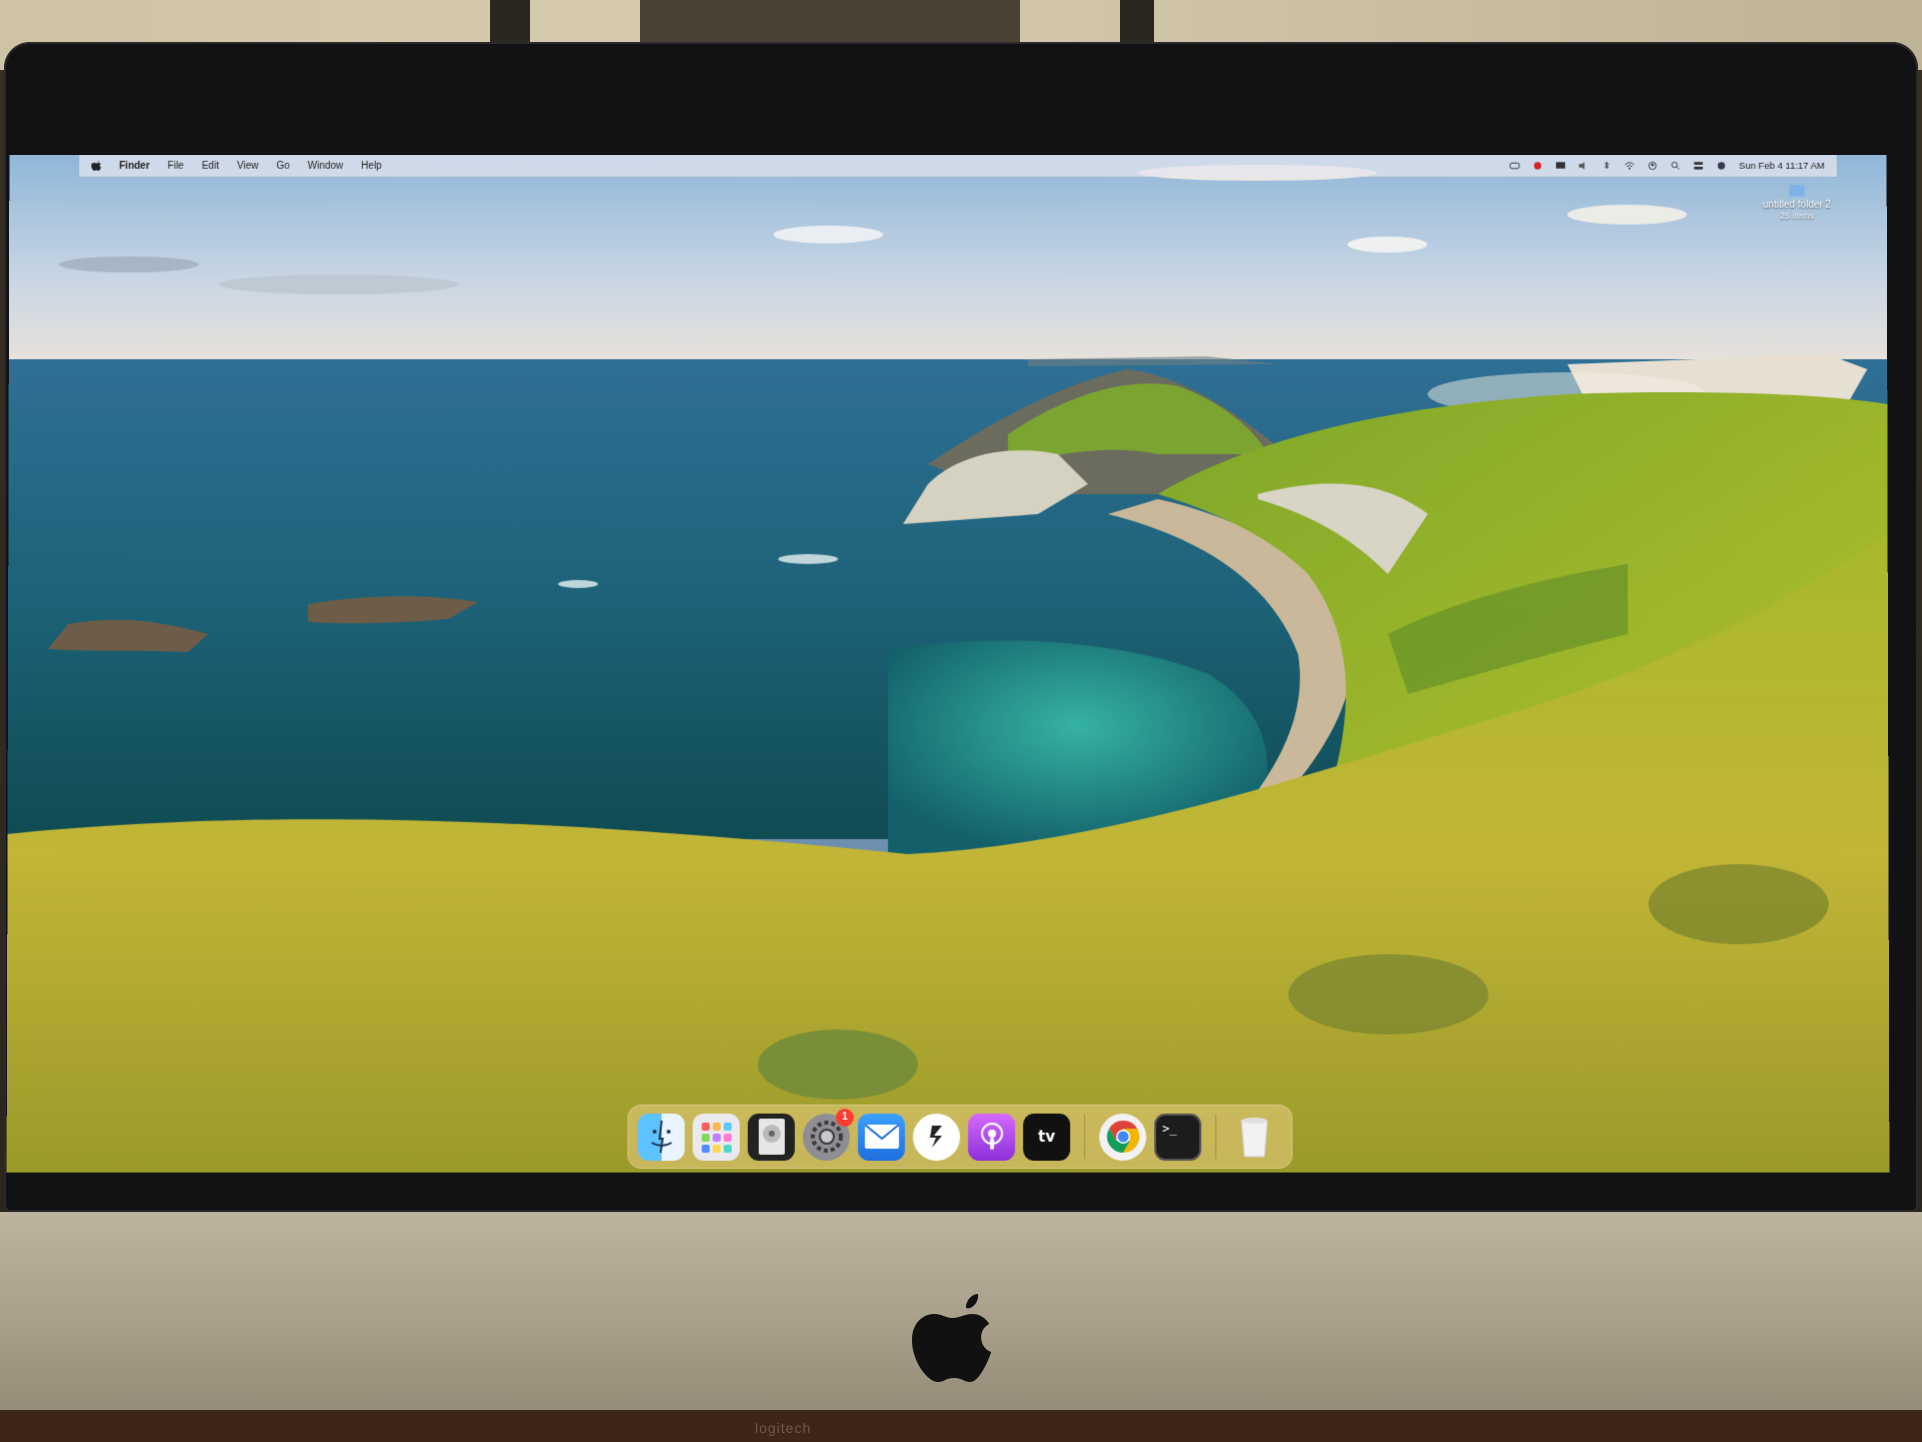  I want to click on dock: 1 tv >_, so click(960, 1136).